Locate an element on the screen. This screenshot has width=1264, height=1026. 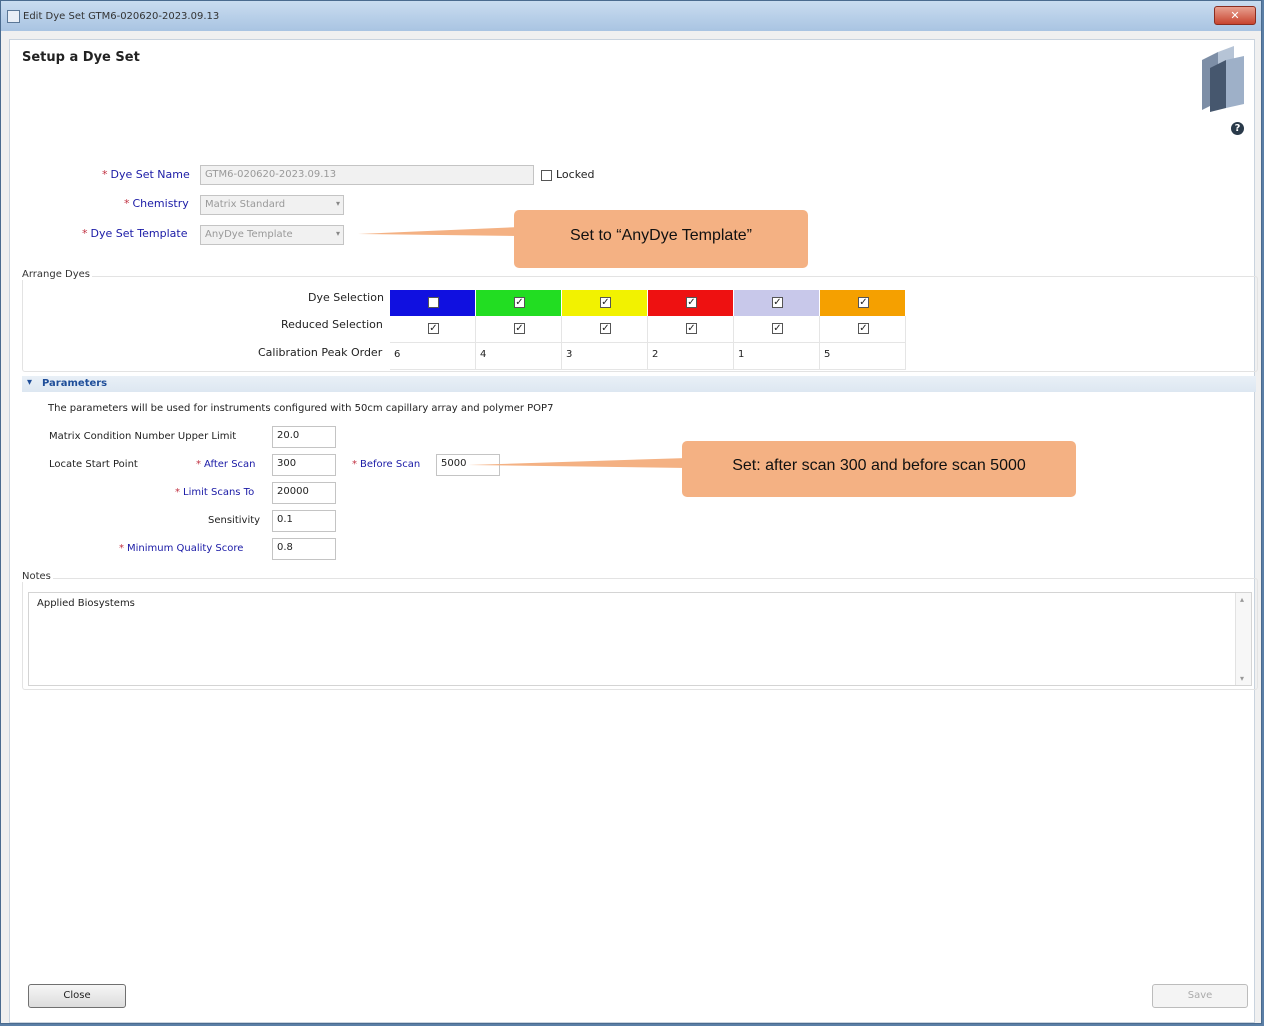
calibration-order-value: 3 is located at coordinates (569, 354).